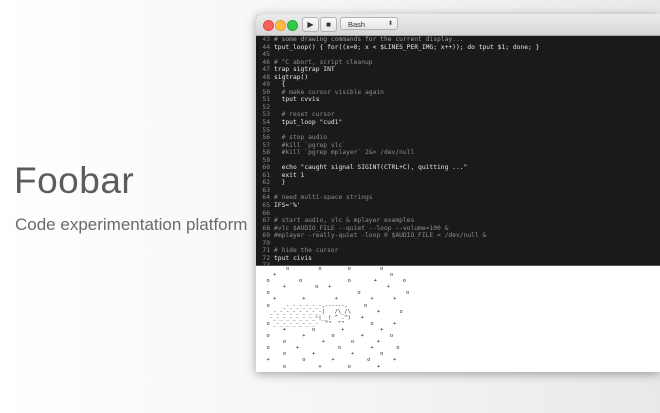 The height and width of the screenshot is (413, 660). Describe the element at coordinates (323, 62) in the screenshot. I see `code-text: # ^C abort, script cleanup` at that location.